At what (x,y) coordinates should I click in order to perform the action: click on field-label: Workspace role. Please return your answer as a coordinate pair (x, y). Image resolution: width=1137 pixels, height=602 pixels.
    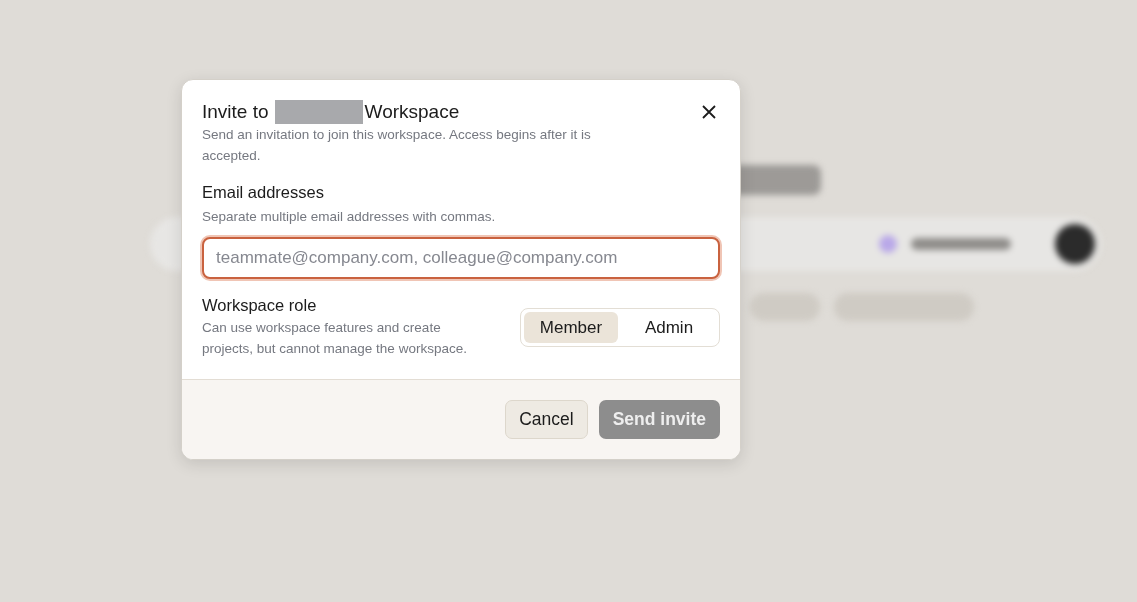
    Looking at the image, I should click on (260, 305).